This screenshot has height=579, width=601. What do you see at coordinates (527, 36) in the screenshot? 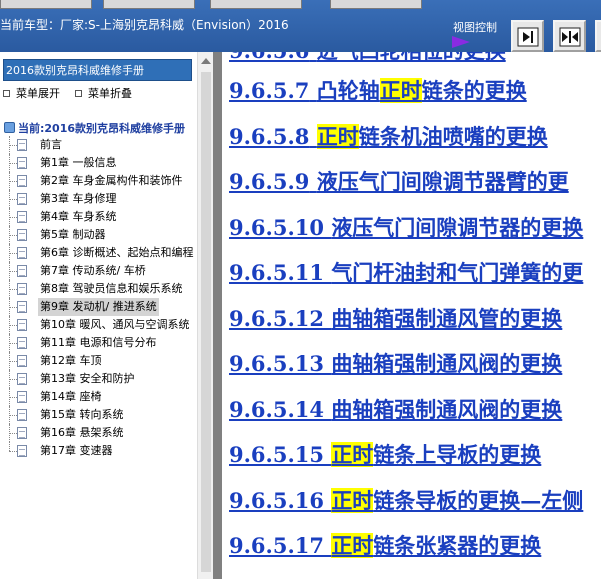
I see `expand-right-view-button` at bounding box center [527, 36].